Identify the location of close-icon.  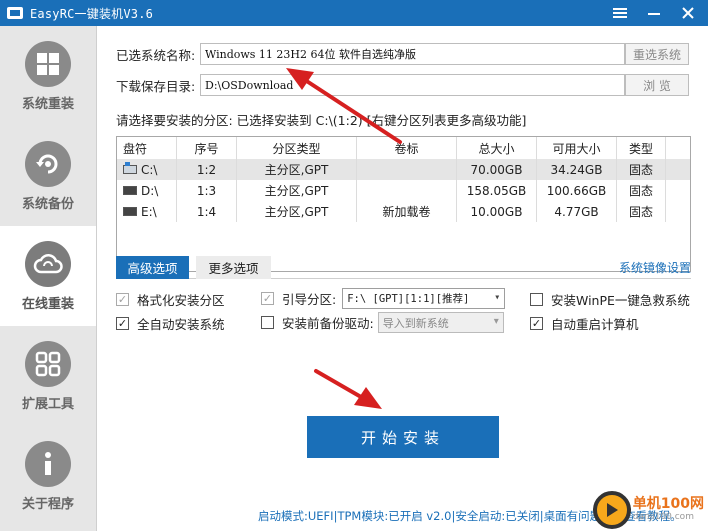
(688, 13).